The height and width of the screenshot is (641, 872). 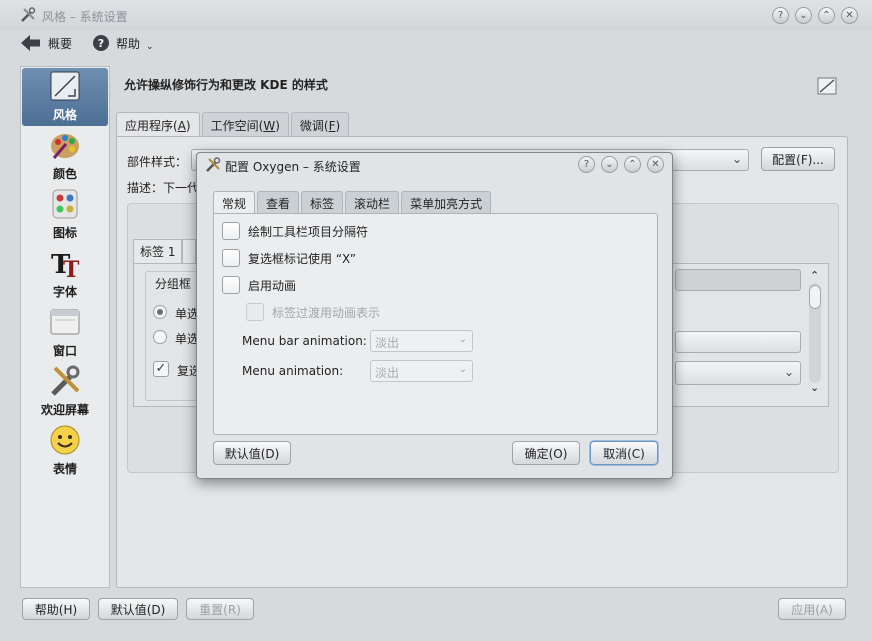 I want to click on dialog-defaults-button: 默认值(D), so click(x=252, y=453).